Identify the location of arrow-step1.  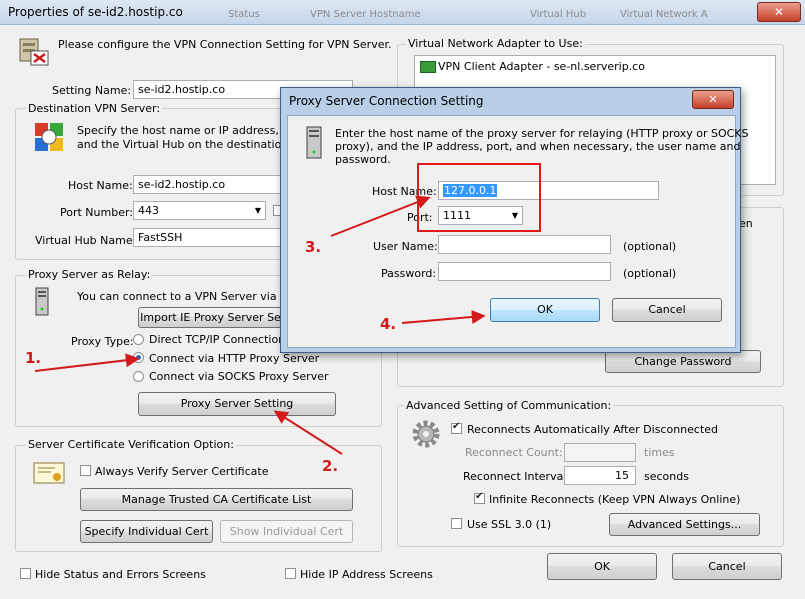
(87, 362).